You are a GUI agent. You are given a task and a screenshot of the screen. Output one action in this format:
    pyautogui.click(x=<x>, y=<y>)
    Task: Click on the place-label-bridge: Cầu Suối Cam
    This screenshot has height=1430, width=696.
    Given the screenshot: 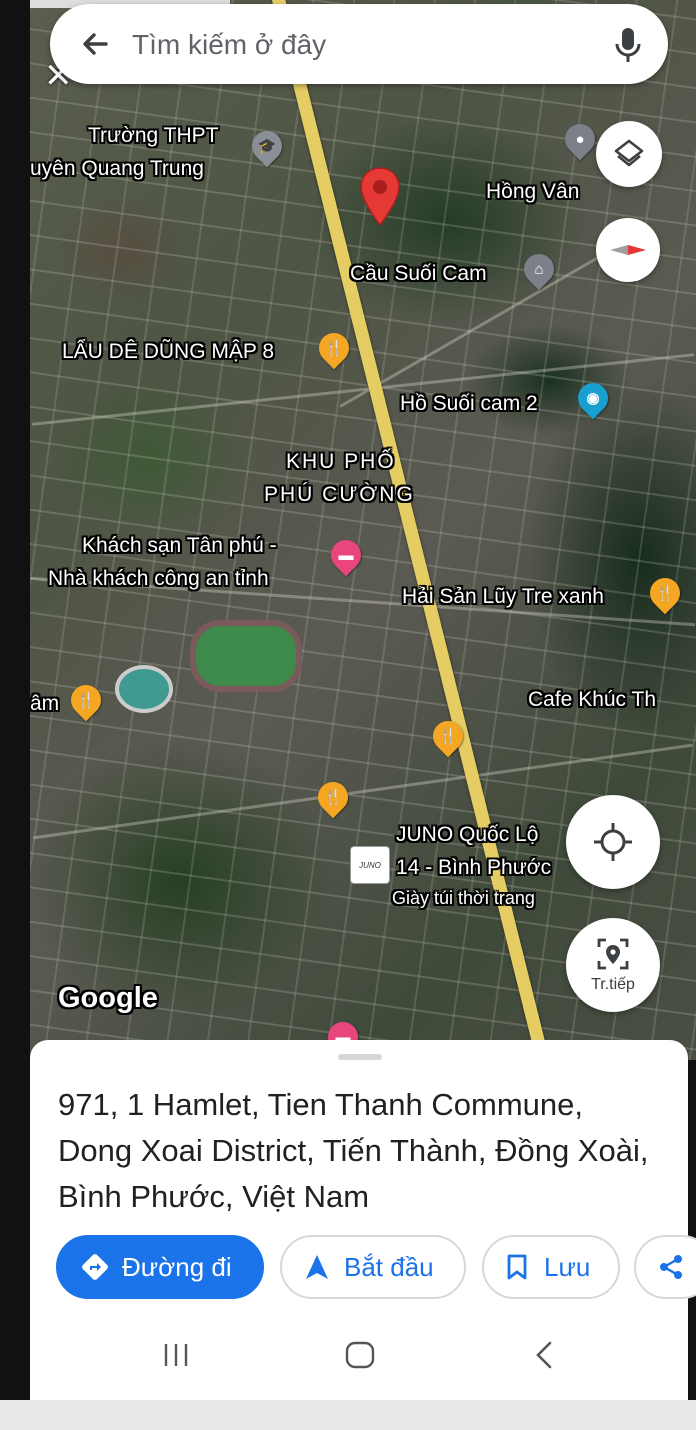 What is the action you would take?
    pyautogui.click(x=418, y=274)
    